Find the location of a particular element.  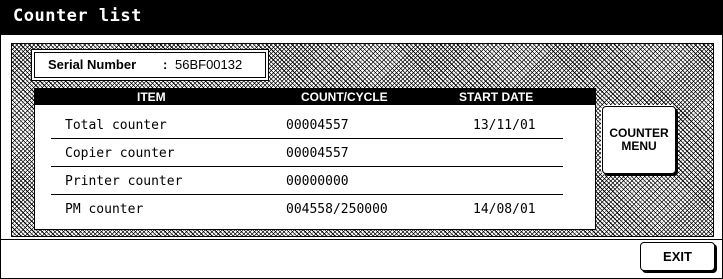

item-name: Printer counter is located at coordinates (124, 181).